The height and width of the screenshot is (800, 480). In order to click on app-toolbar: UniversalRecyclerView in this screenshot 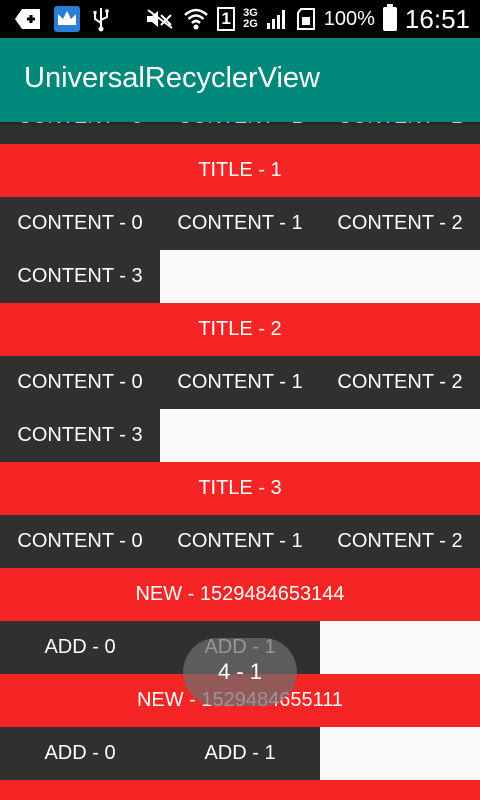, I will do `click(240, 80)`.